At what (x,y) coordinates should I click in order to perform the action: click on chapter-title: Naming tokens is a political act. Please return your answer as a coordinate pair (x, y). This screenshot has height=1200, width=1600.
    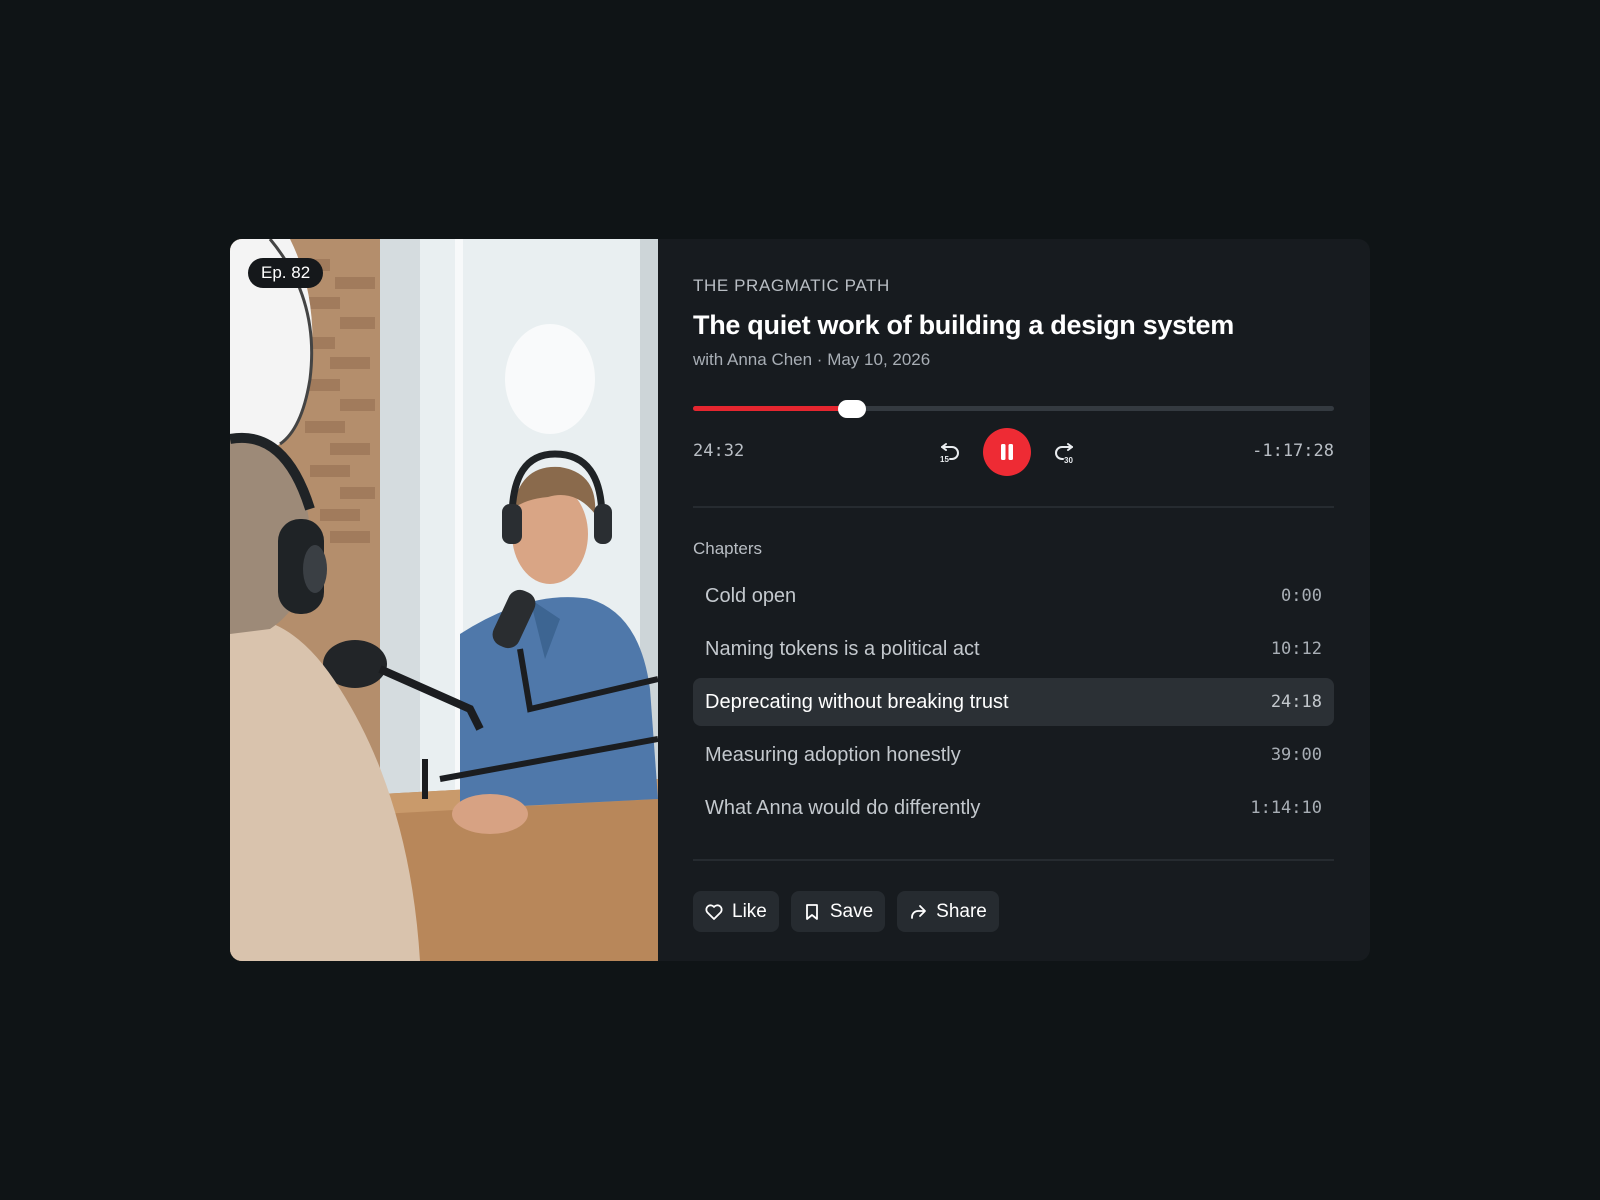
    Looking at the image, I should click on (842, 648).